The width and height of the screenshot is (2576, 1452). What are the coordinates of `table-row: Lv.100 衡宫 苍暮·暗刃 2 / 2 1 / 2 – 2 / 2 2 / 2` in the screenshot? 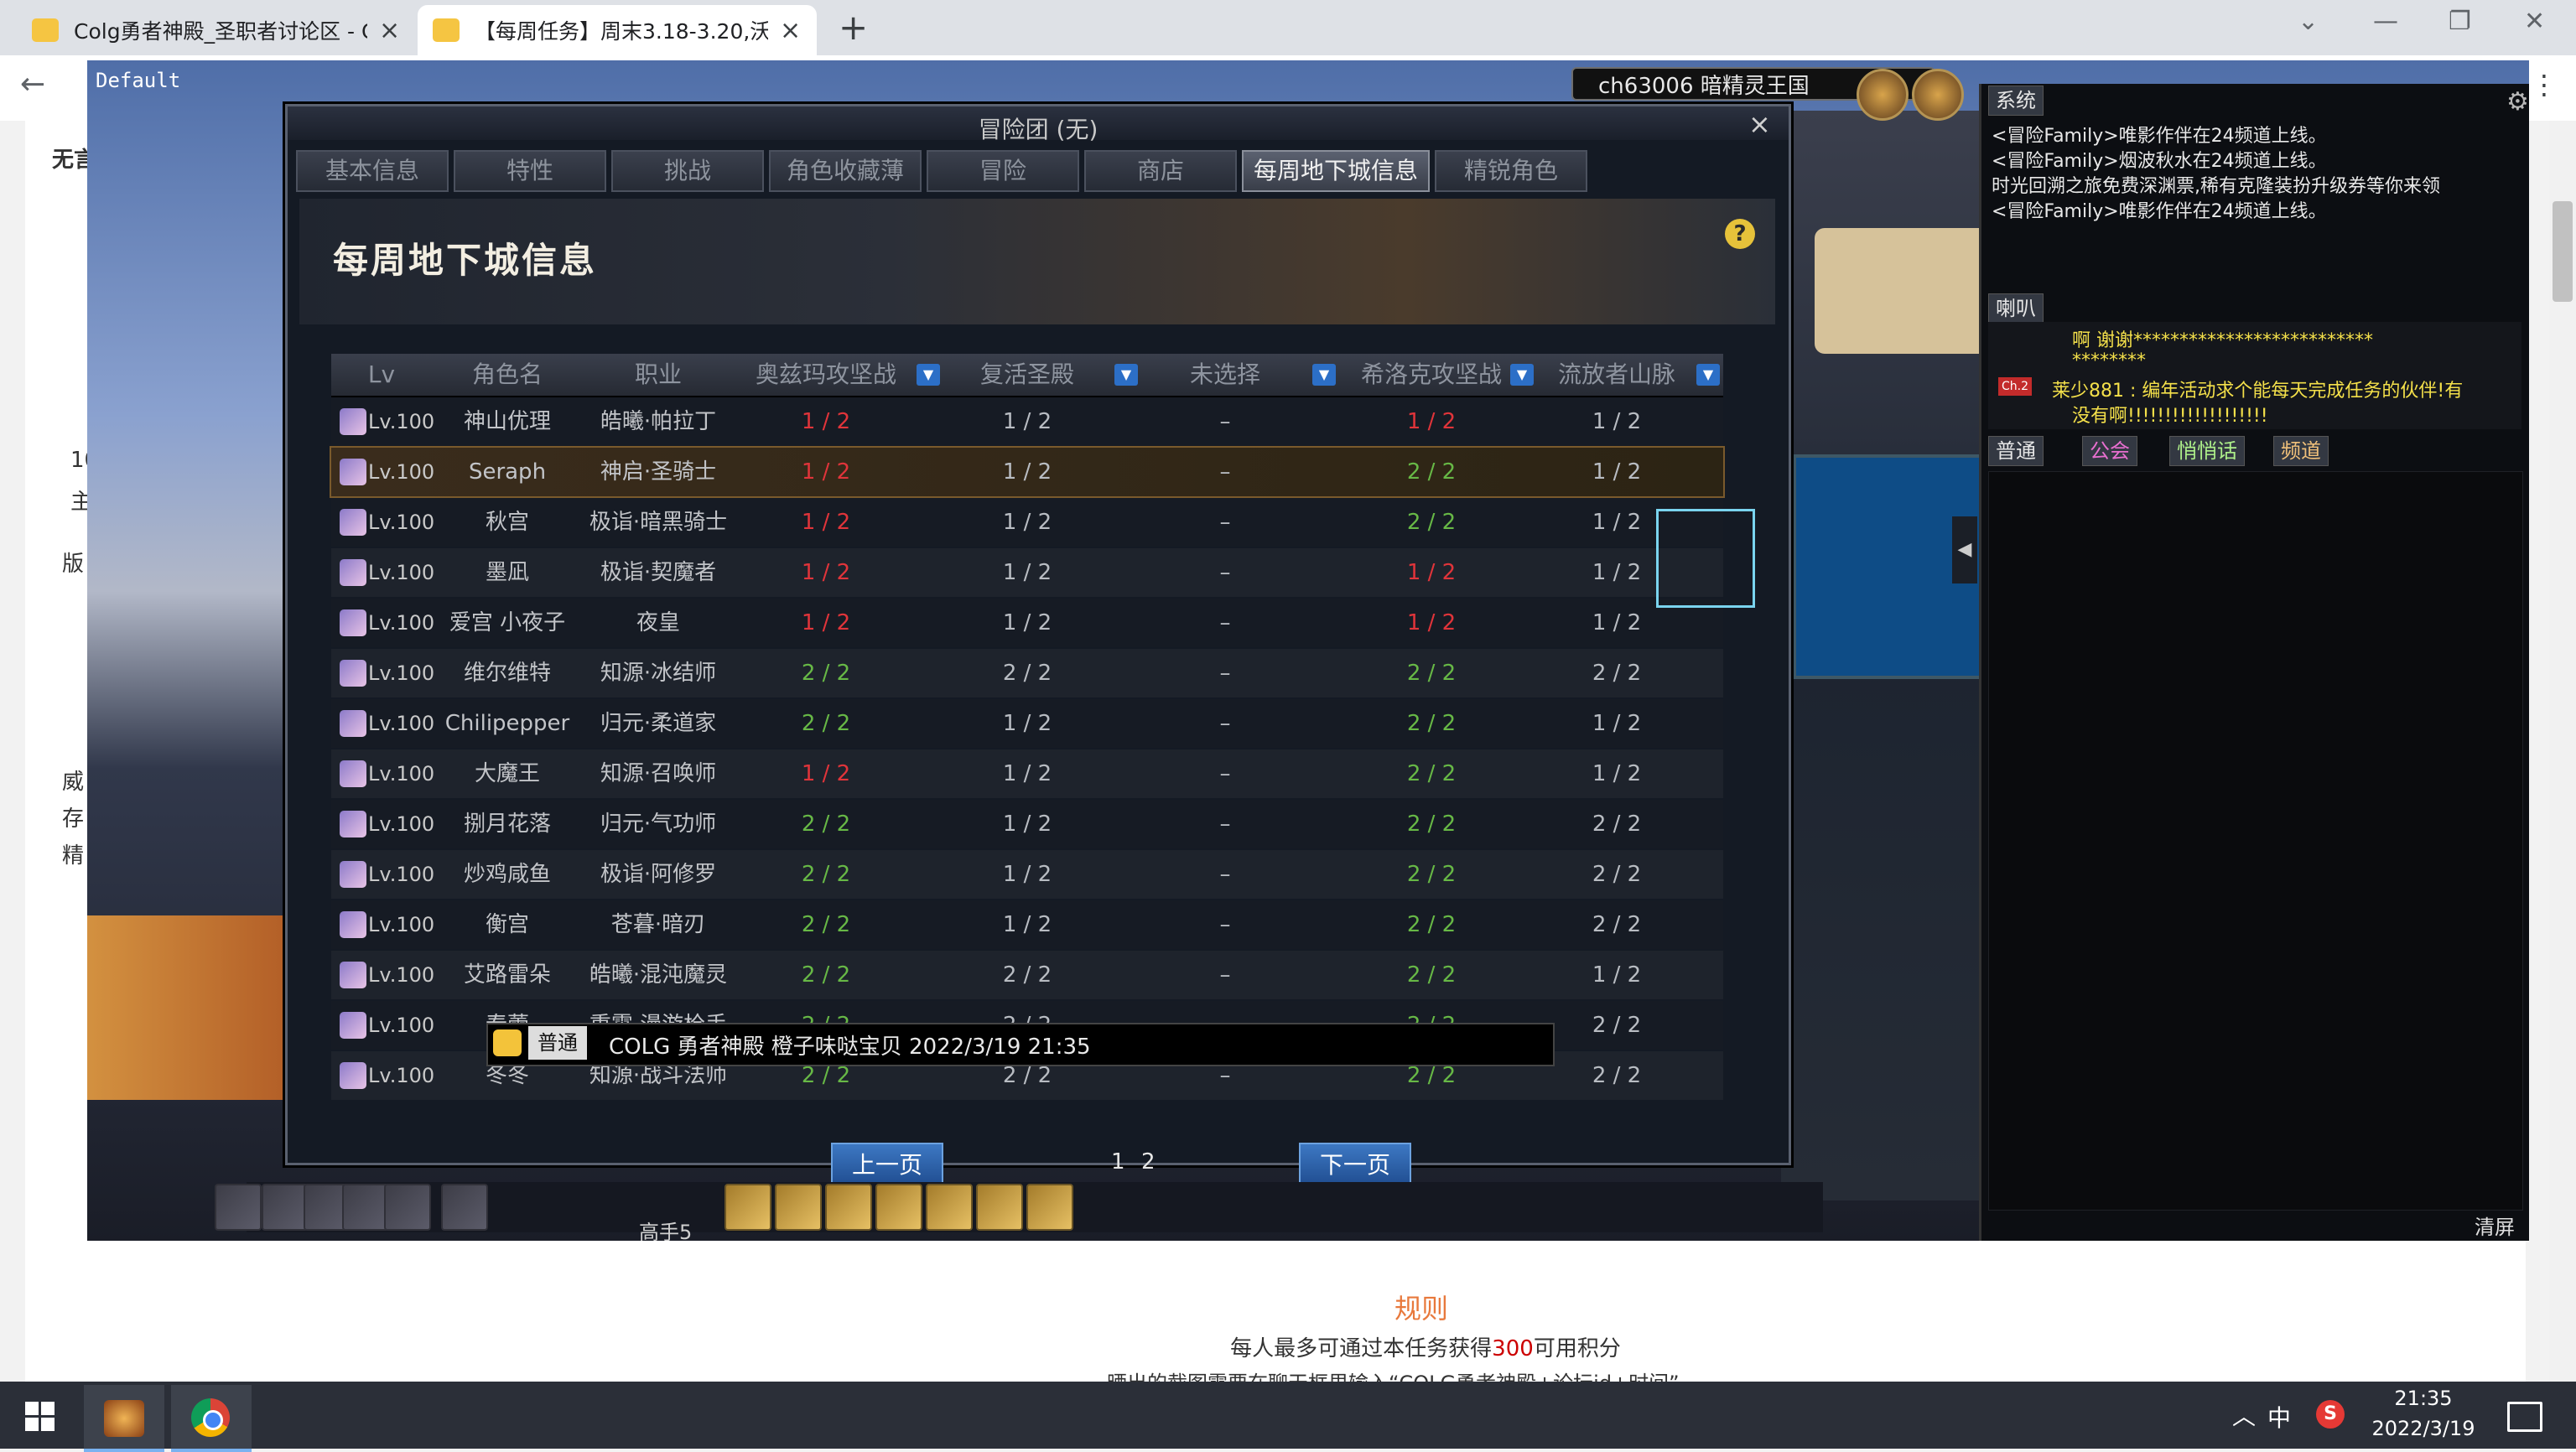 It's located at (1027, 924).